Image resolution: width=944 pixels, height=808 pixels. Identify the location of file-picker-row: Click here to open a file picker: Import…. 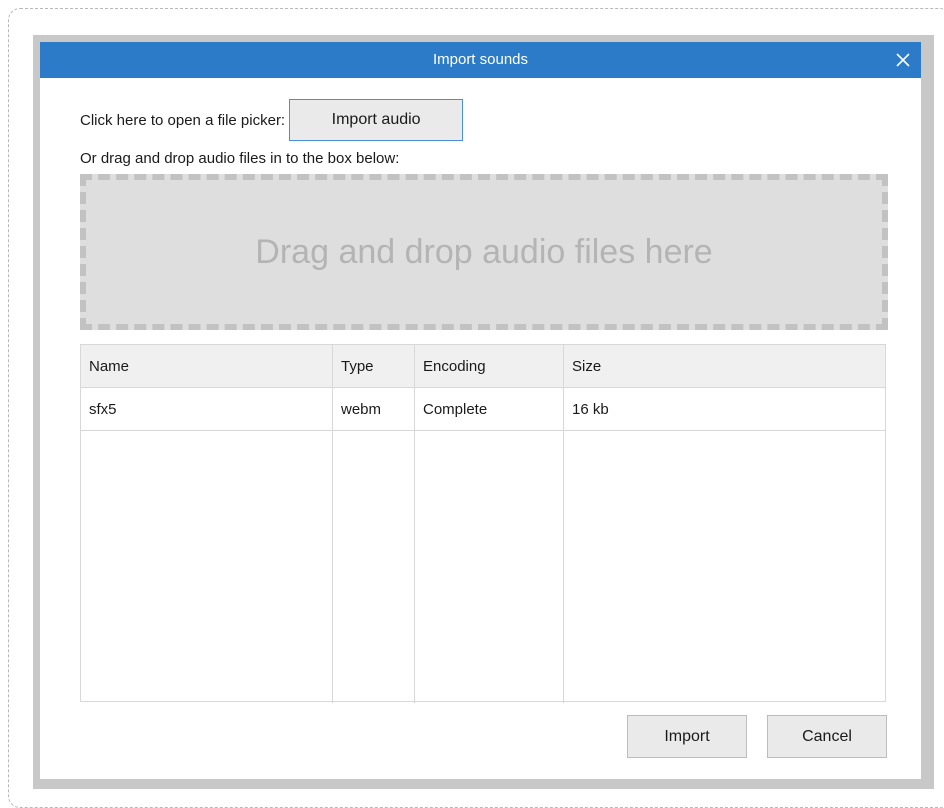
(272, 120).